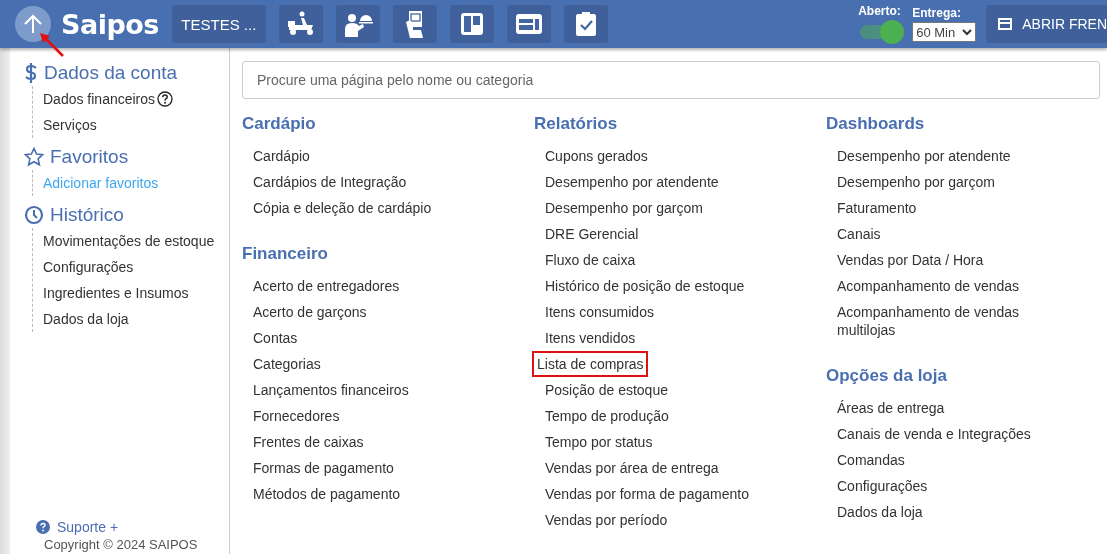 The width and height of the screenshot is (1107, 554). What do you see at coordinates (88, 267) in the screenshot?
I see `sidebar-item: Configurações` at bounding box center [88, 267].